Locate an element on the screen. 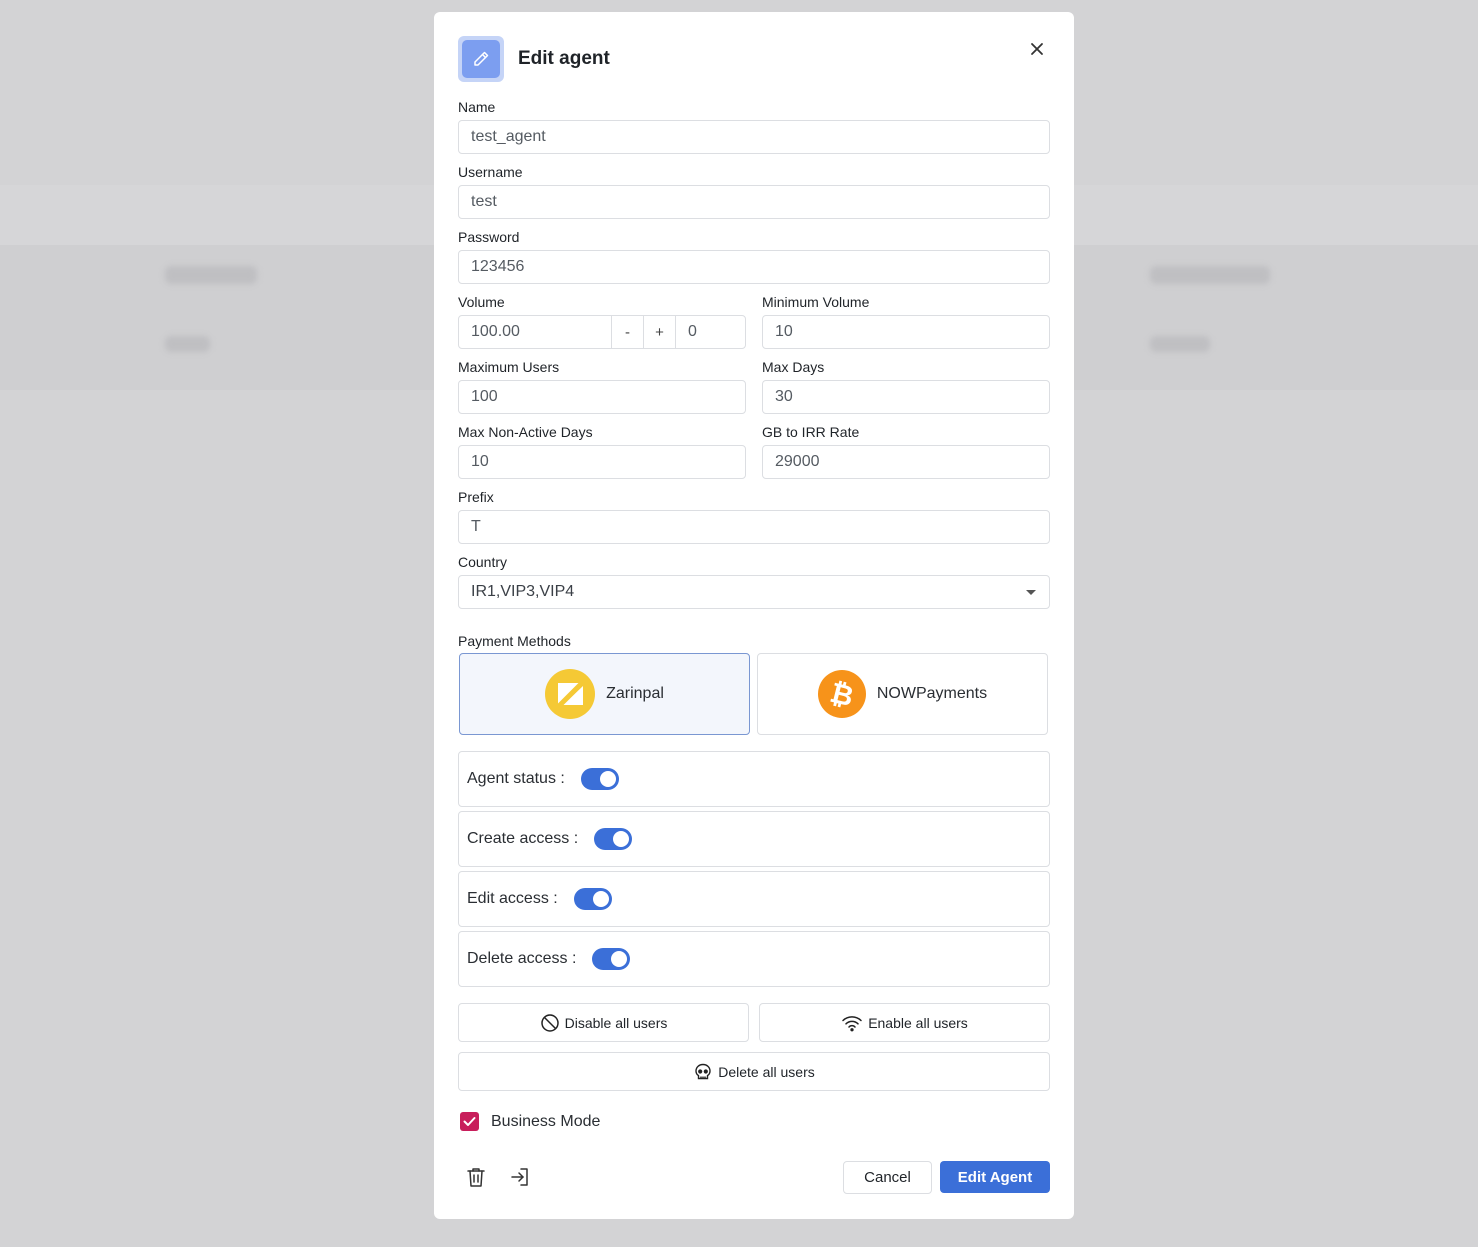 This screenshot has width=1478, height=1247. username-field: Username test is located at coordinates (754, 192).